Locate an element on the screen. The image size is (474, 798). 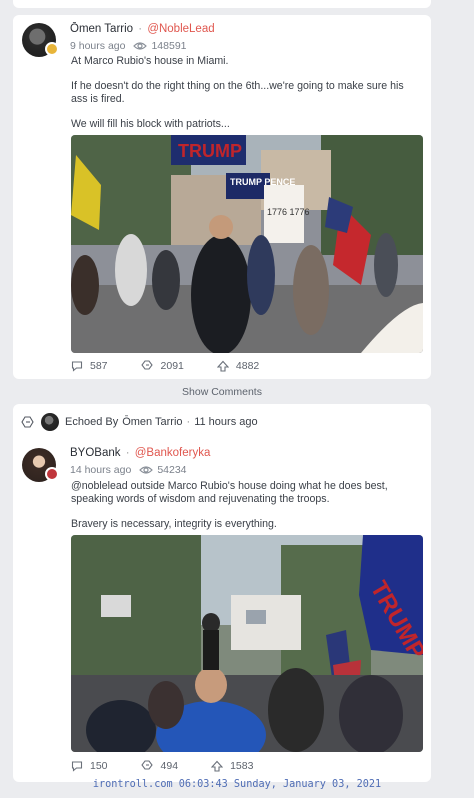
comment-button: 150 is located at coordinates (89, 766).